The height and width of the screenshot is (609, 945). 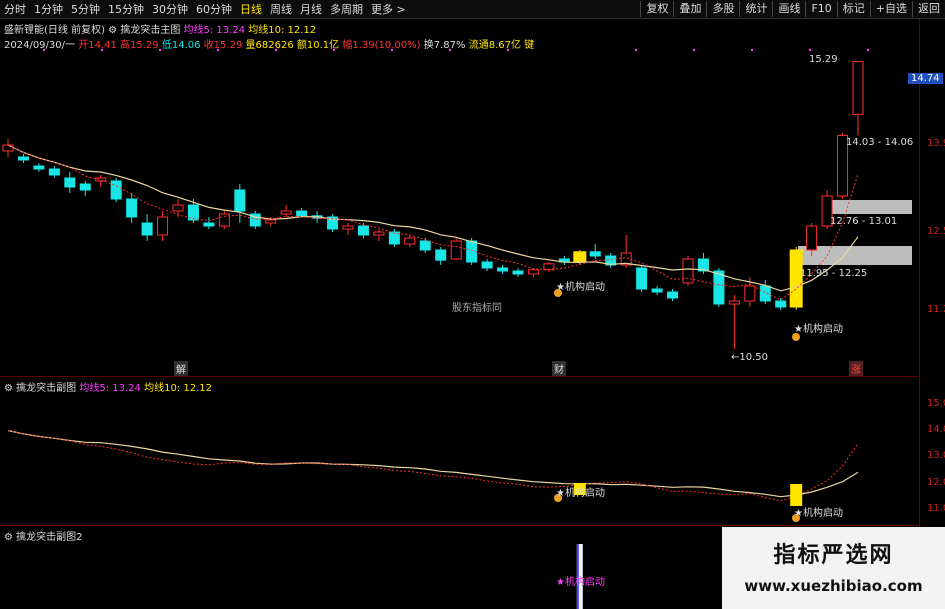 I want to click on low-mark: ←10.50, so click(x=750, y=357).